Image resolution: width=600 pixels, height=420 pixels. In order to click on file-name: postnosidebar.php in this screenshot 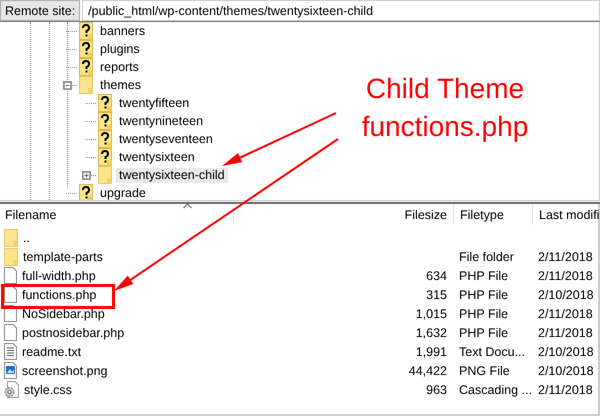, I will do `click(73, 333)`.